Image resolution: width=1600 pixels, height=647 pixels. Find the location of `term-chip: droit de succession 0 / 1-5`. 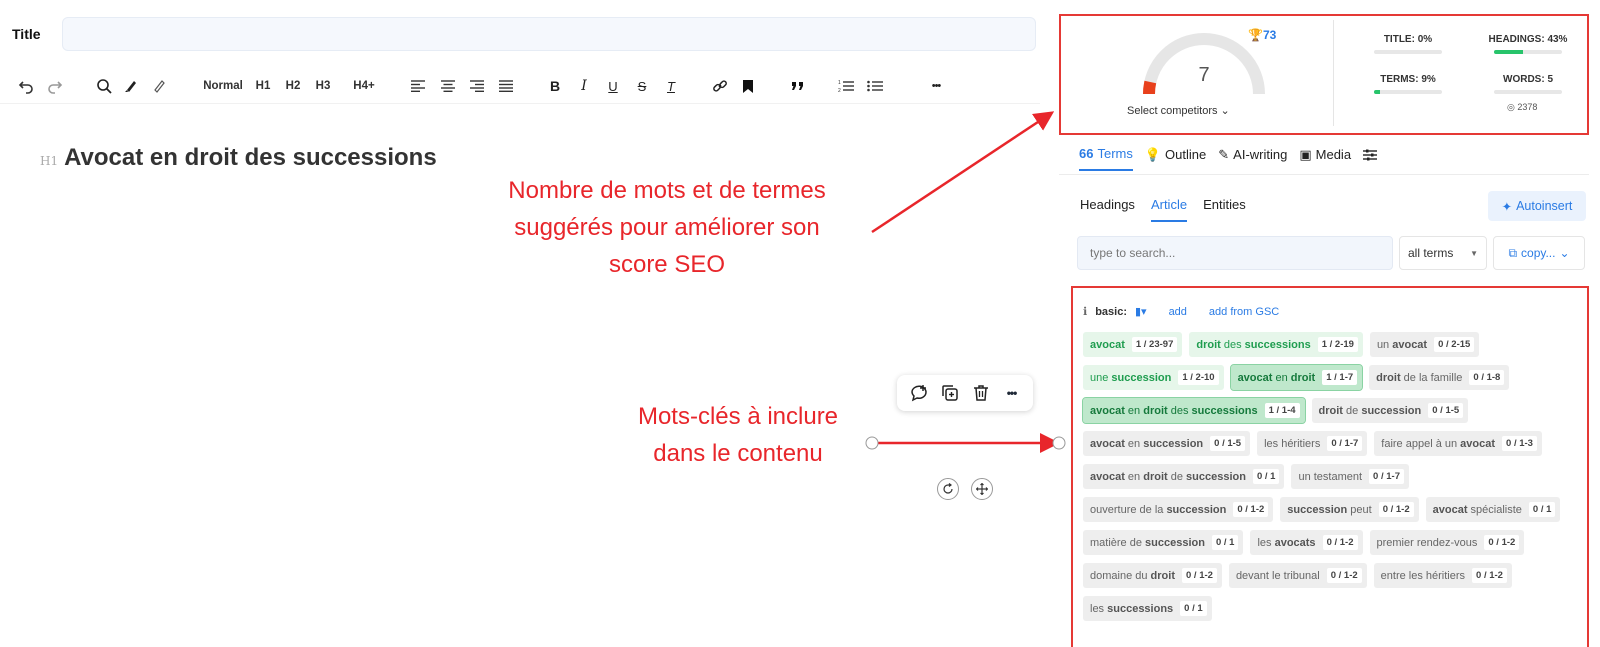

term-chip: droit de succession 0 / 1-5 is located at coordinates (1390, 410).